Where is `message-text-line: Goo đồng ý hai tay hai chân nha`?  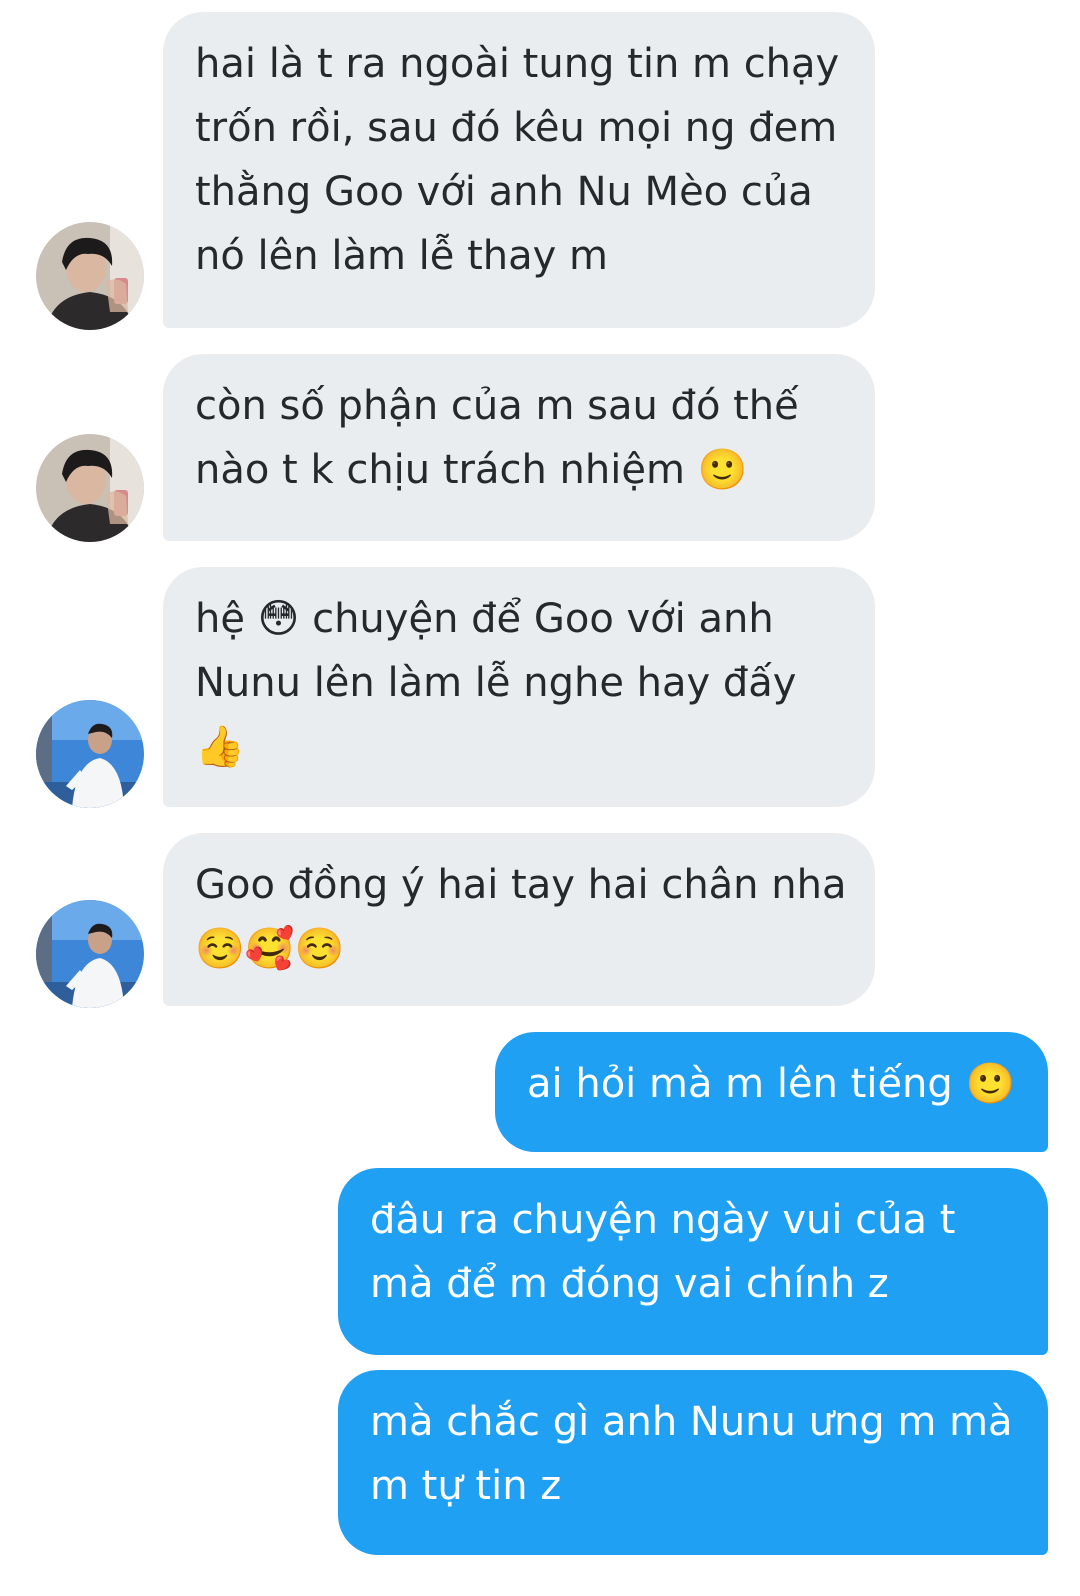
message-text-line: Goo đồng ý hai tay hai chân nha is located at coordinates (521, 885).